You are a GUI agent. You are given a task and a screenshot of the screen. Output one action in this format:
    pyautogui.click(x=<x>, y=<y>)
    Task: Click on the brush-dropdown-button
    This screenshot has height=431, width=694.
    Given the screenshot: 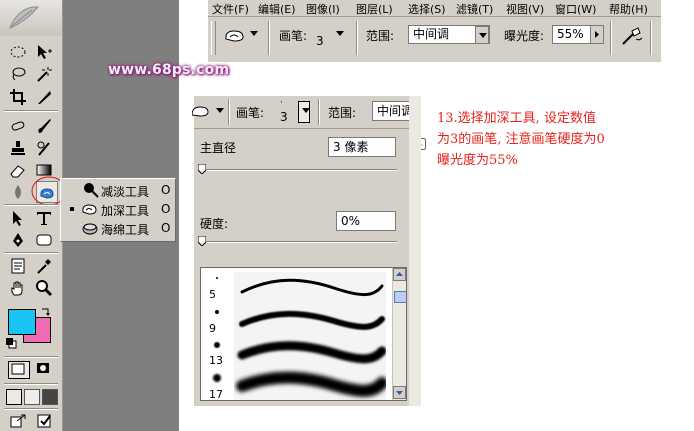 What is the action you would take?
    pyautogui.click(x=304, y=112)
    